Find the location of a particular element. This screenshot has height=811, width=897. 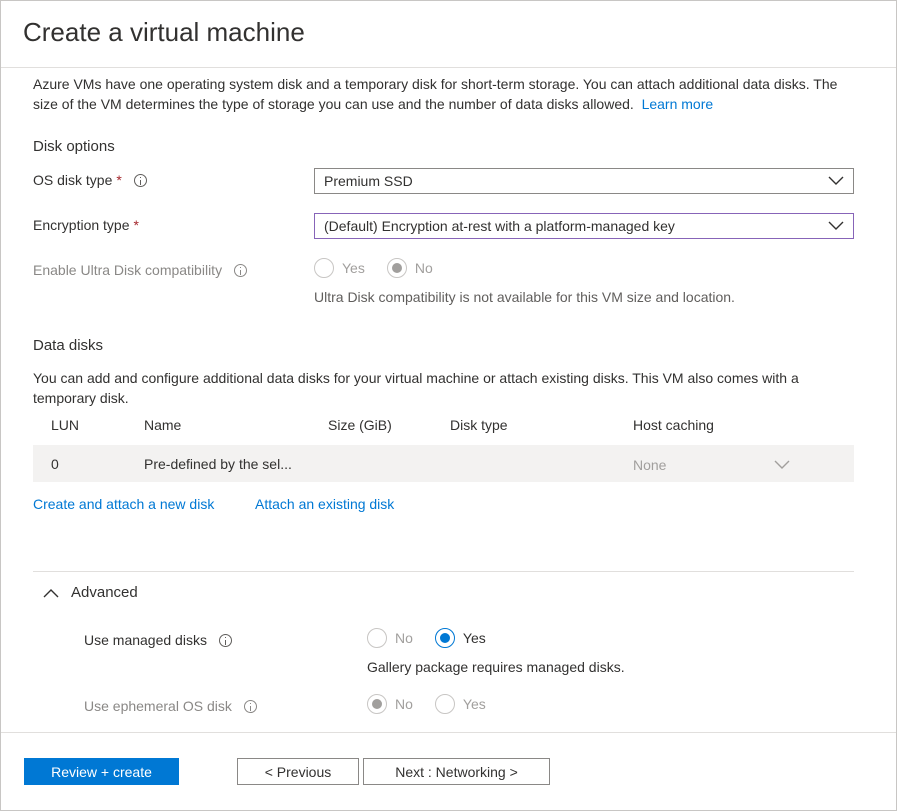

section-divider is located at coordinates (443, 571).